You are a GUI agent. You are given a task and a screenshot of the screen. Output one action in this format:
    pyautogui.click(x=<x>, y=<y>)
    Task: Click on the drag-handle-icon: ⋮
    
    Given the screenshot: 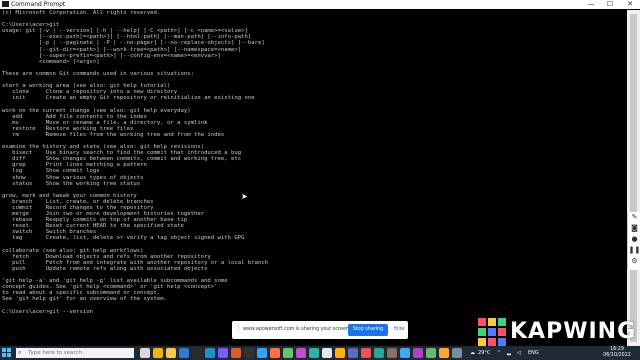 What is the action you would take?
    pyautogui.click(x=238, y=328)
    